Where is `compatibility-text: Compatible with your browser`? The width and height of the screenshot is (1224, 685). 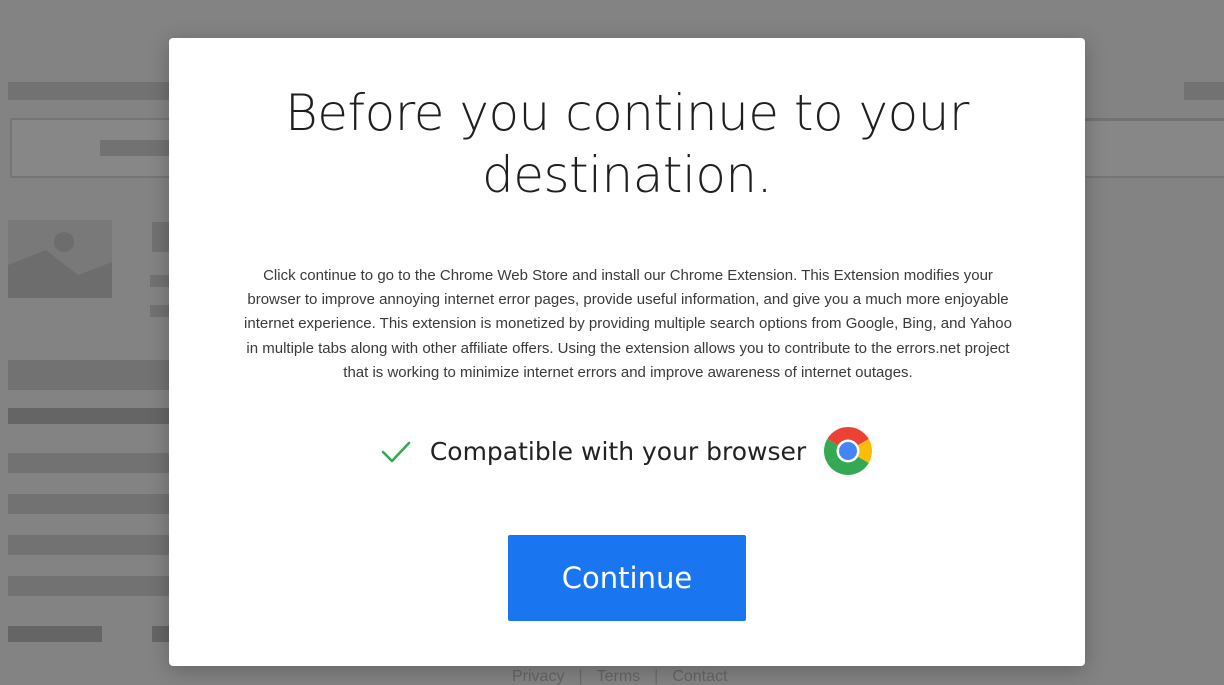
compatibility-text: Compatible with your browser is located at coordinates (618, 451).